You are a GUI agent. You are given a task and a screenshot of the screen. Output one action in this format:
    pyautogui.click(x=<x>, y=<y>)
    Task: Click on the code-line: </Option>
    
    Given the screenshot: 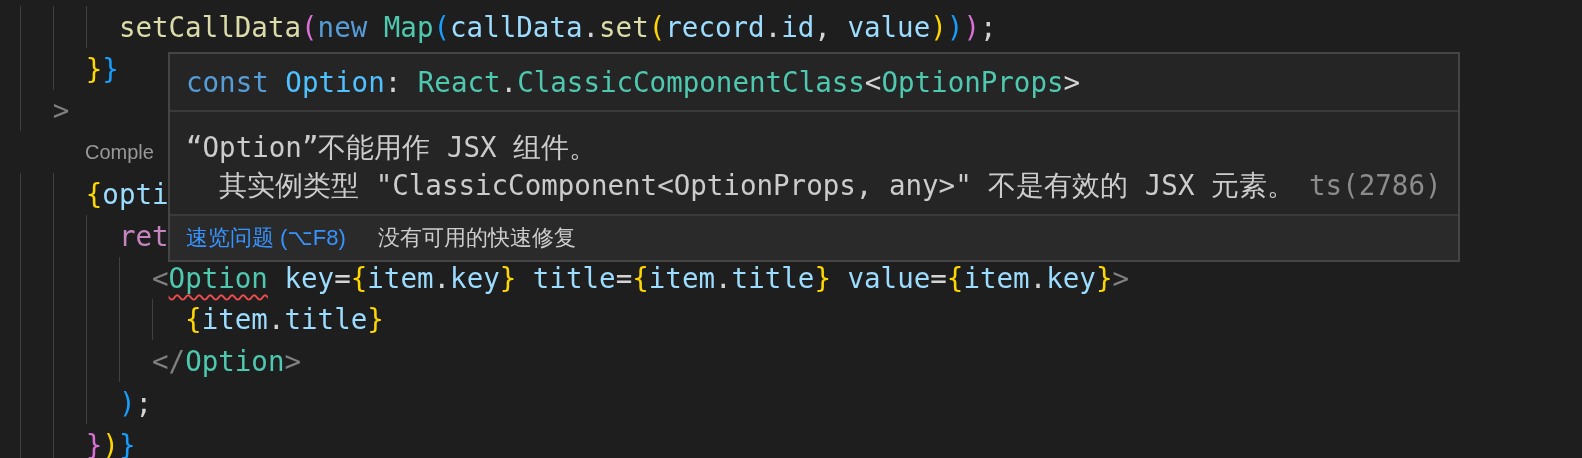 What is the action you would take?
    pyautogui.click(x=226, y=361)
    